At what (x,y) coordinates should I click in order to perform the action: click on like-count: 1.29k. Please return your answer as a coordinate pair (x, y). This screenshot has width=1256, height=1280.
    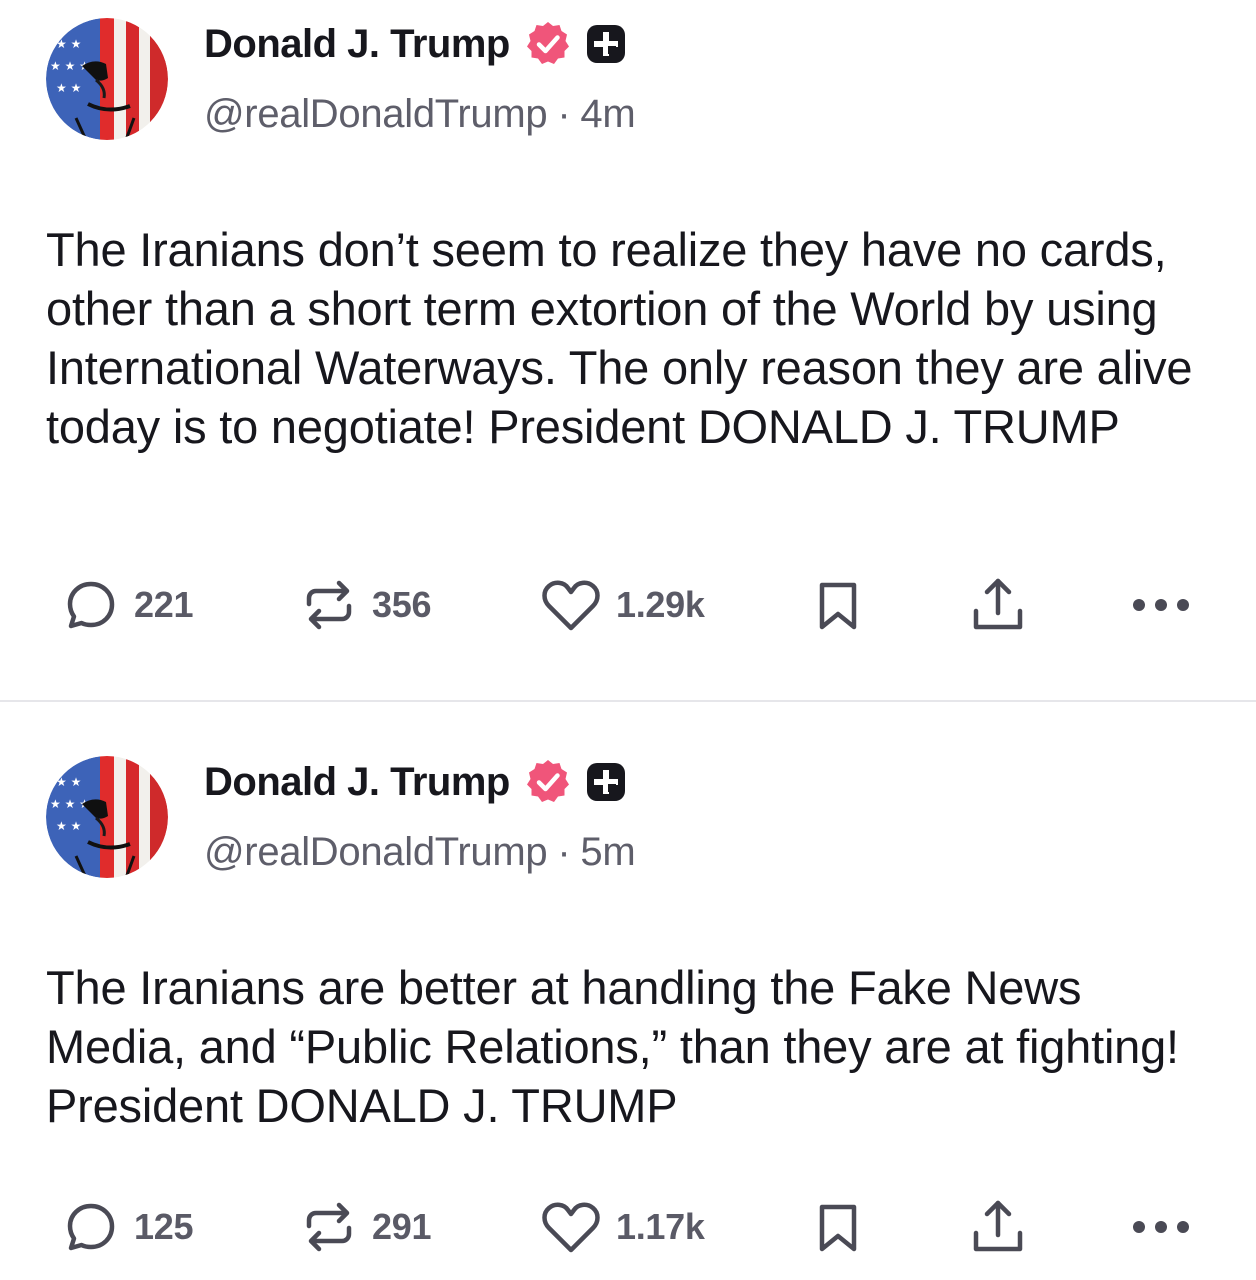
    Looking at the image, I should click on (660, 604).